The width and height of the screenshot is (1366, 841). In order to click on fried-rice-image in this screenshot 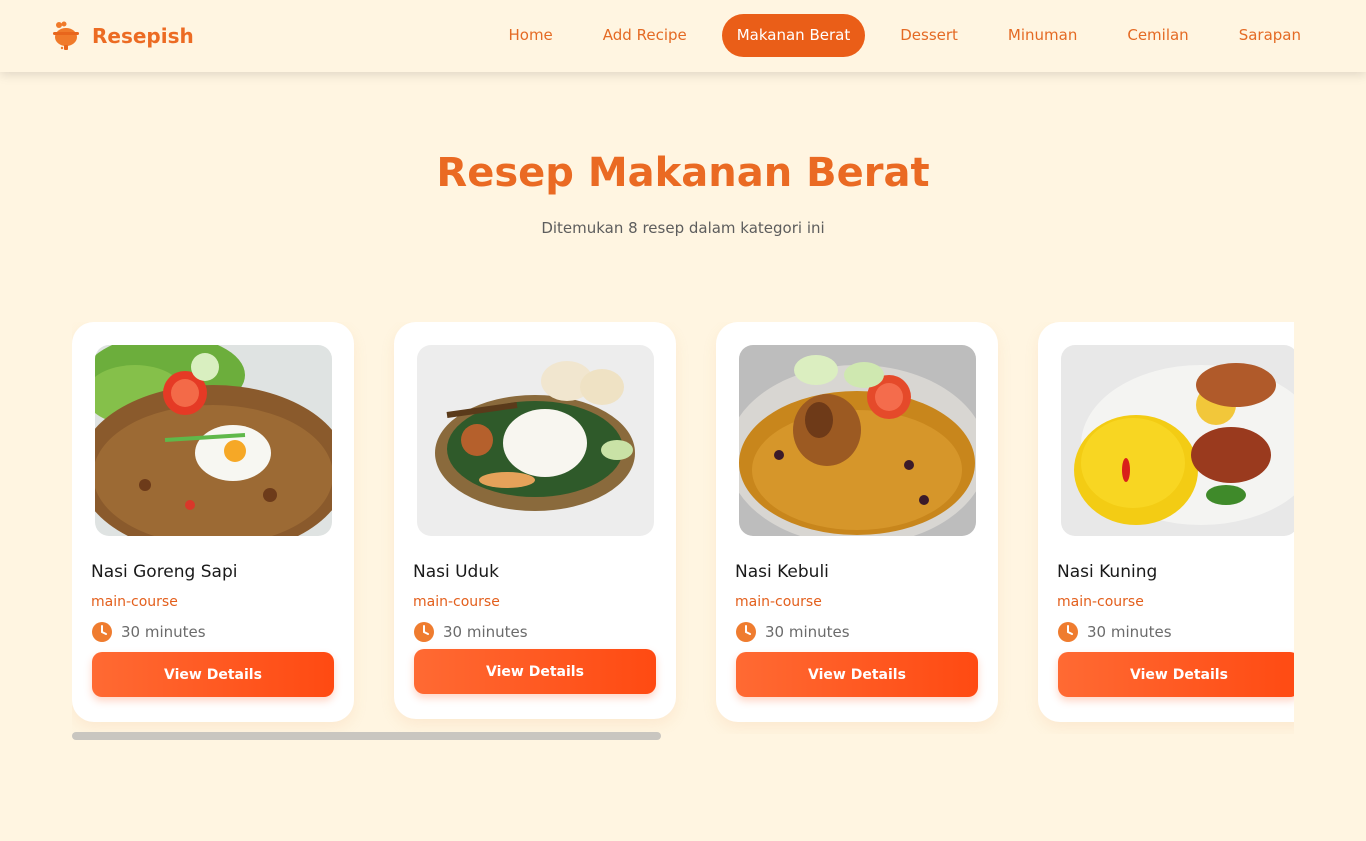, I will do `click(213, 440)`.